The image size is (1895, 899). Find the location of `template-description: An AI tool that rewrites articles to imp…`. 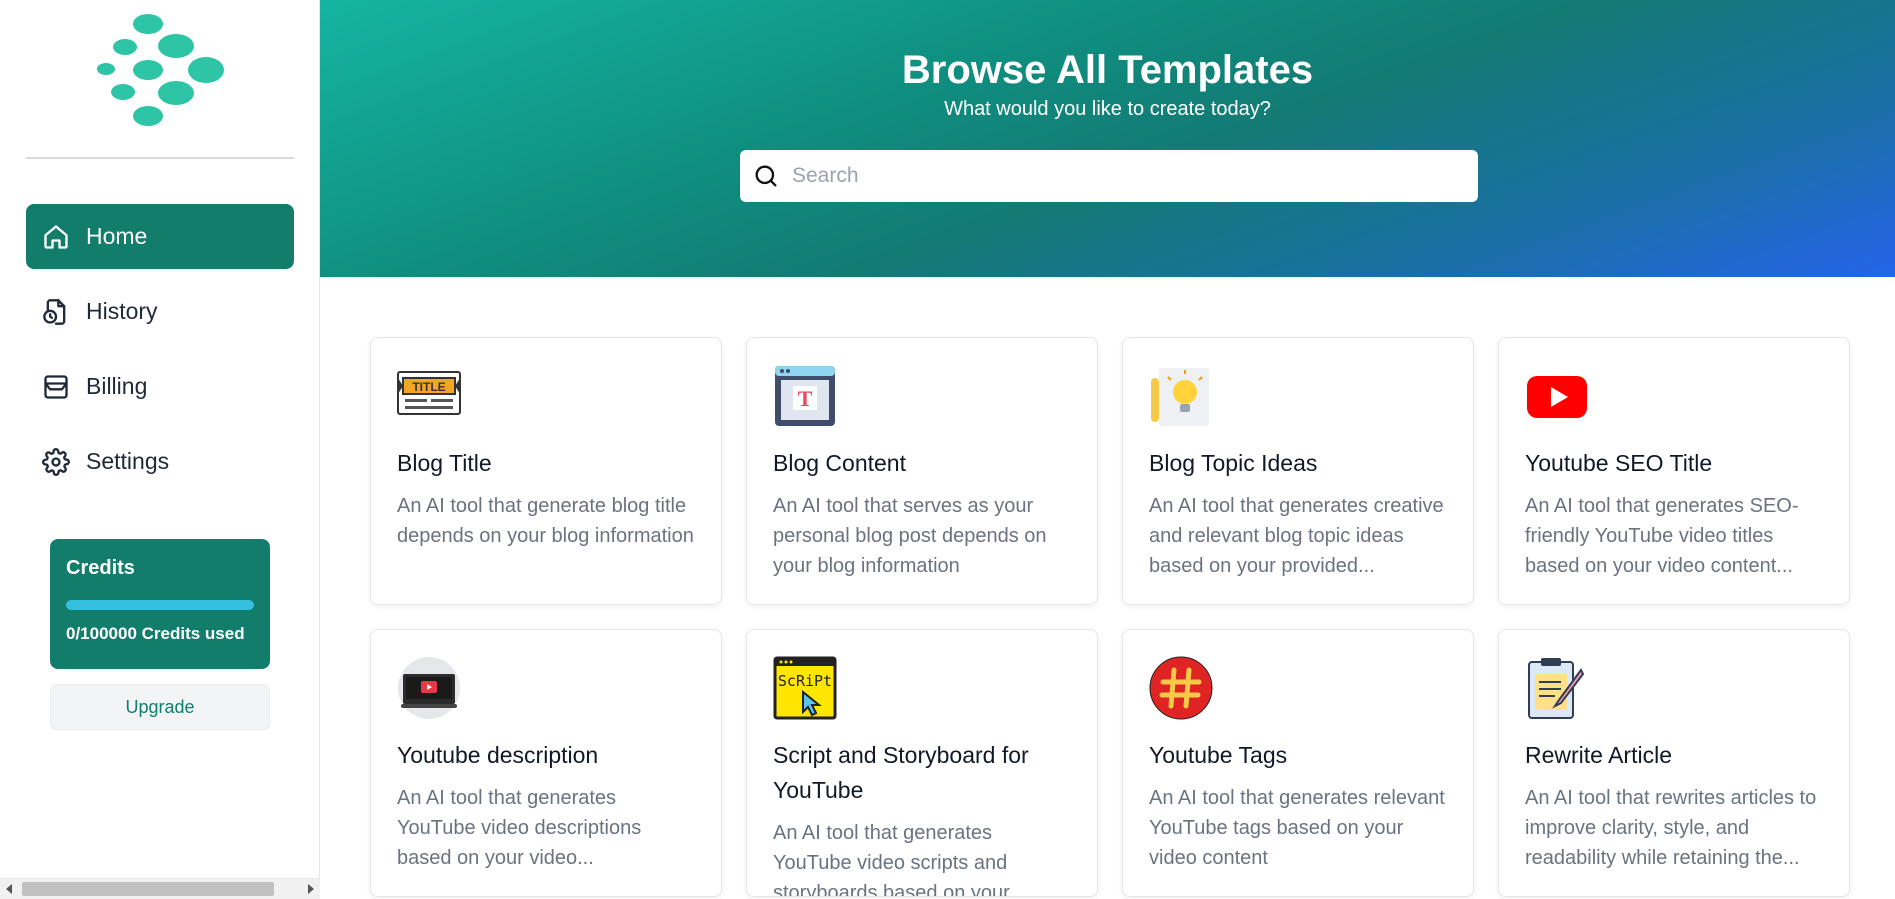

template-description: An AI tool that rewrites articles to imp… is located at coordinates (1671, 828).